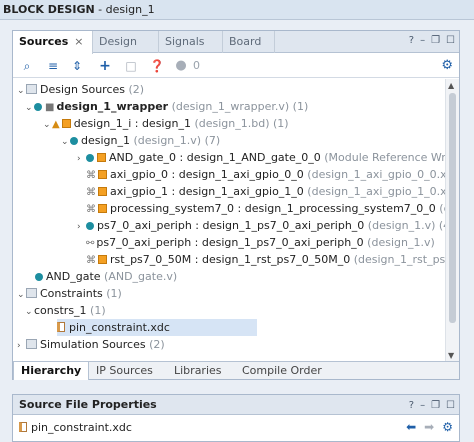  What do you see at coordinates (53, 66) in the screenshot?
I see `collapse-all-icon: ≡` at bounding box center [53, 66].